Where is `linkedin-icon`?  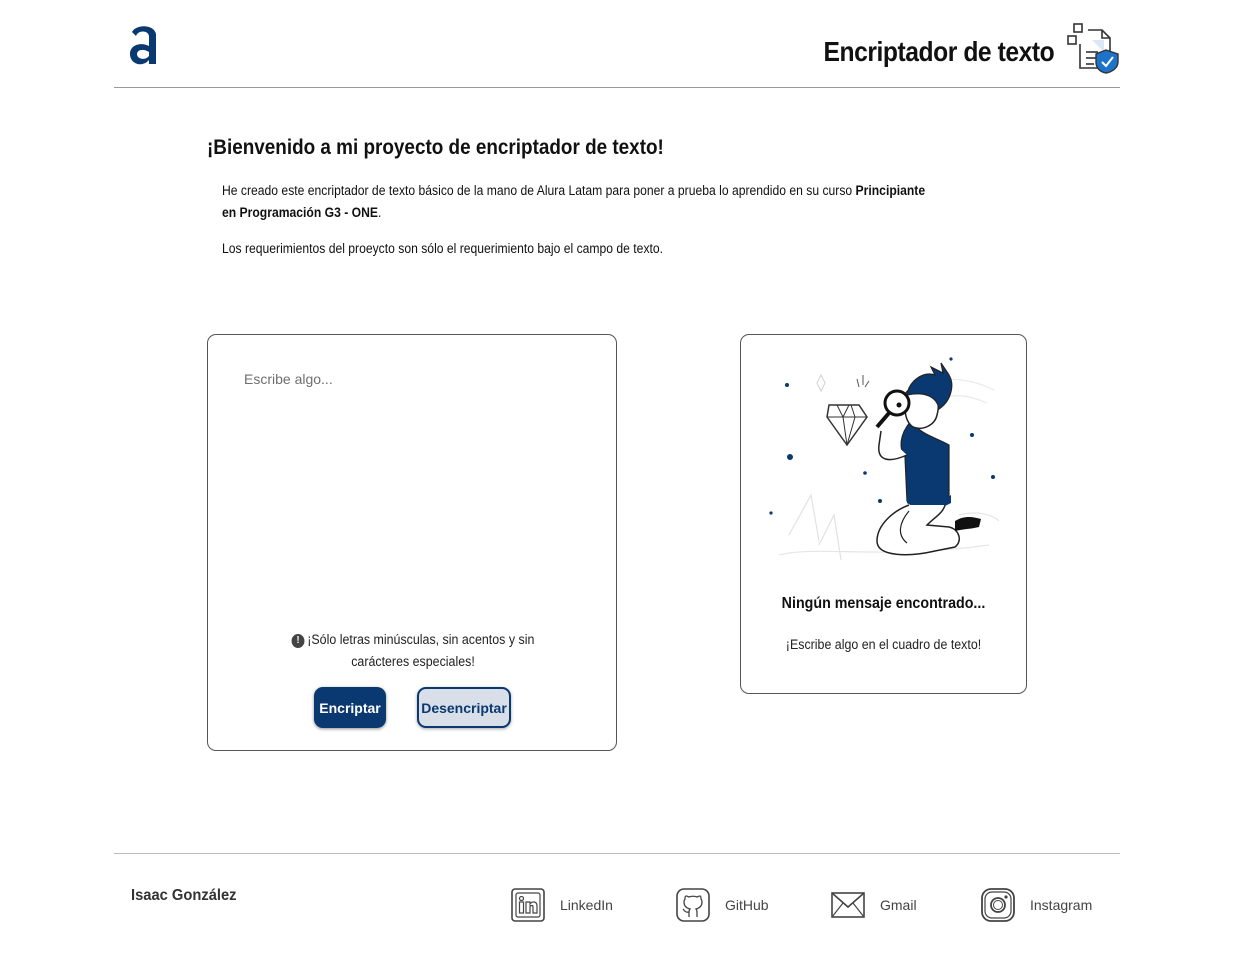 linkedin-icon is located at coordinates (528, 905).